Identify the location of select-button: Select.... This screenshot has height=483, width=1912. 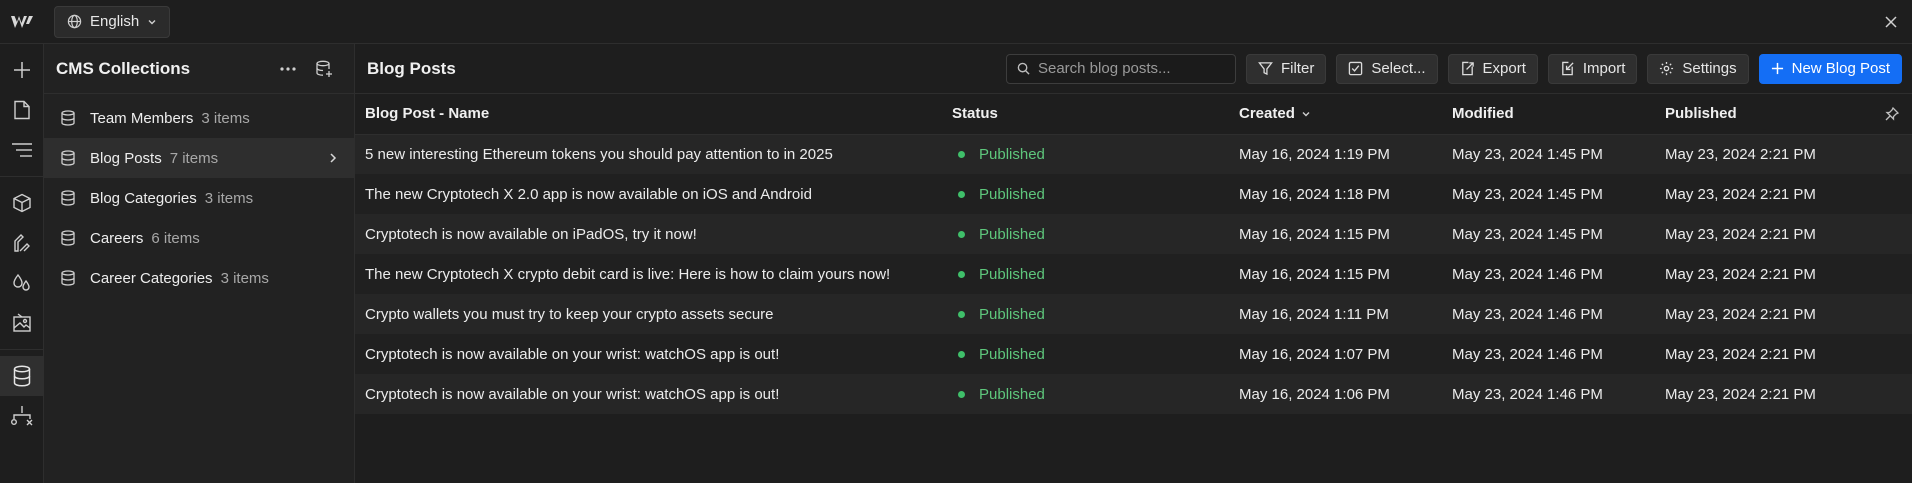
(1387, 68).